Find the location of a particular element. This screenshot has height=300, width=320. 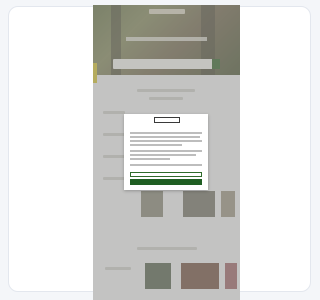

cookie-consent-dialog is located at coordinates (166, 152).